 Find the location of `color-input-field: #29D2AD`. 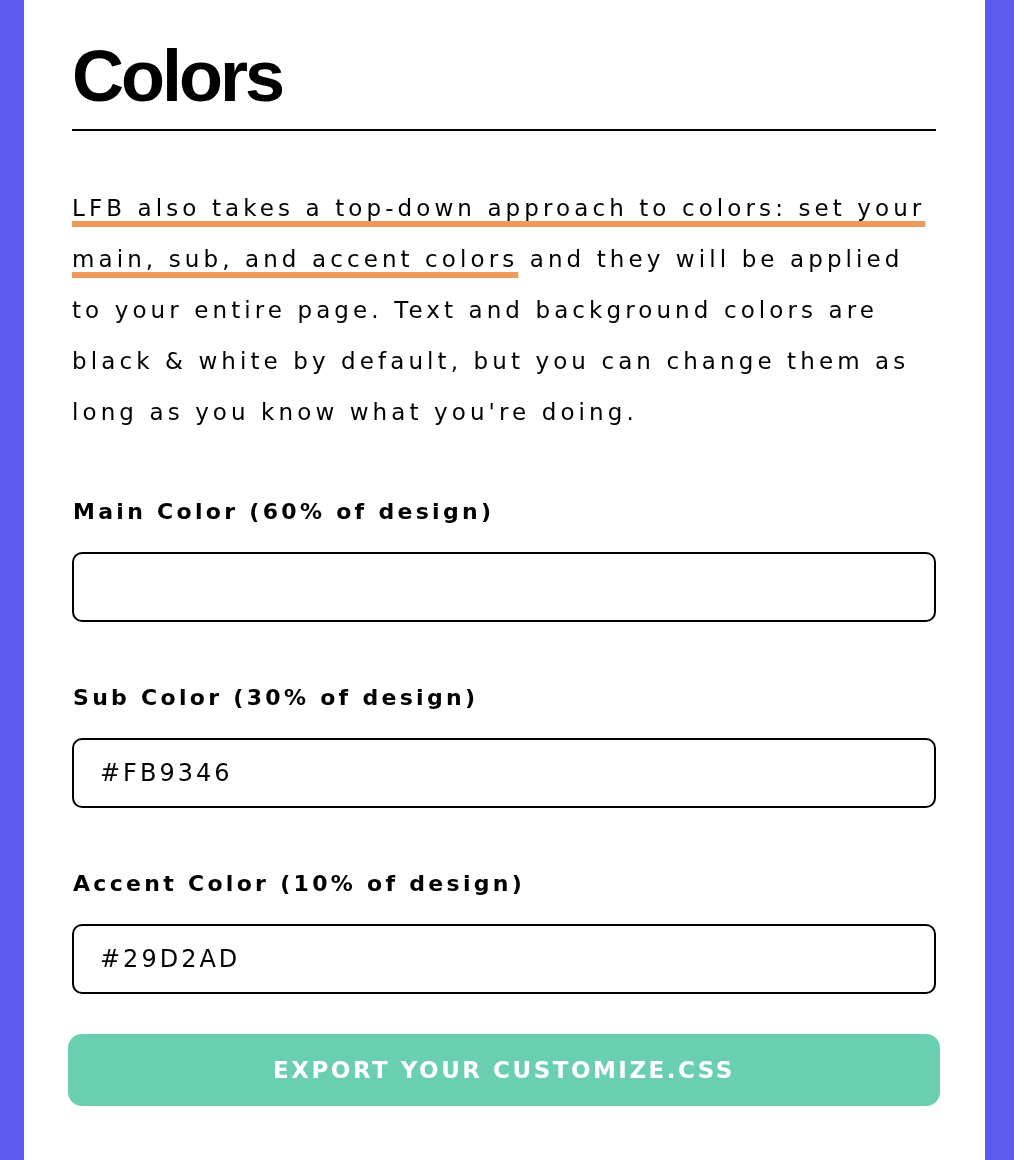

color-input-field: #29D2AD is located at coordinates (504, 959).